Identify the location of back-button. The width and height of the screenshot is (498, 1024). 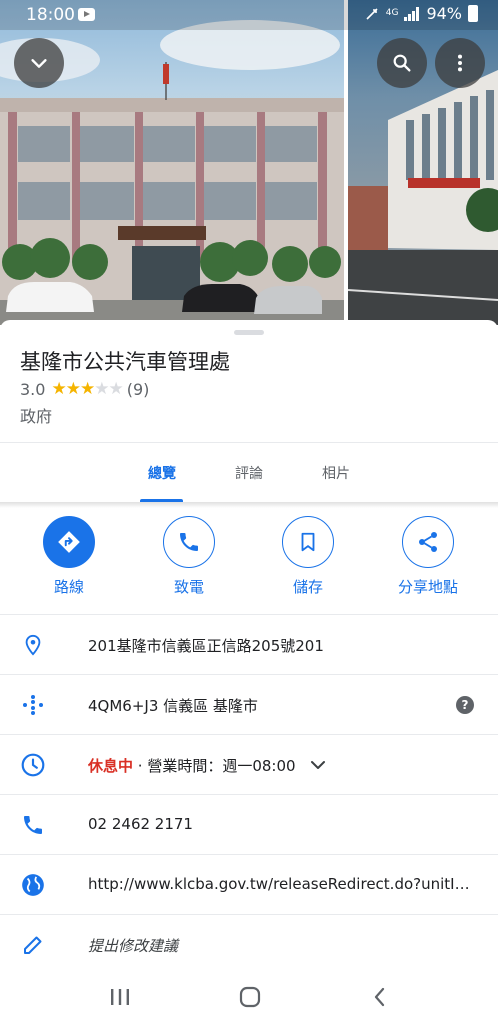
(380, 997).